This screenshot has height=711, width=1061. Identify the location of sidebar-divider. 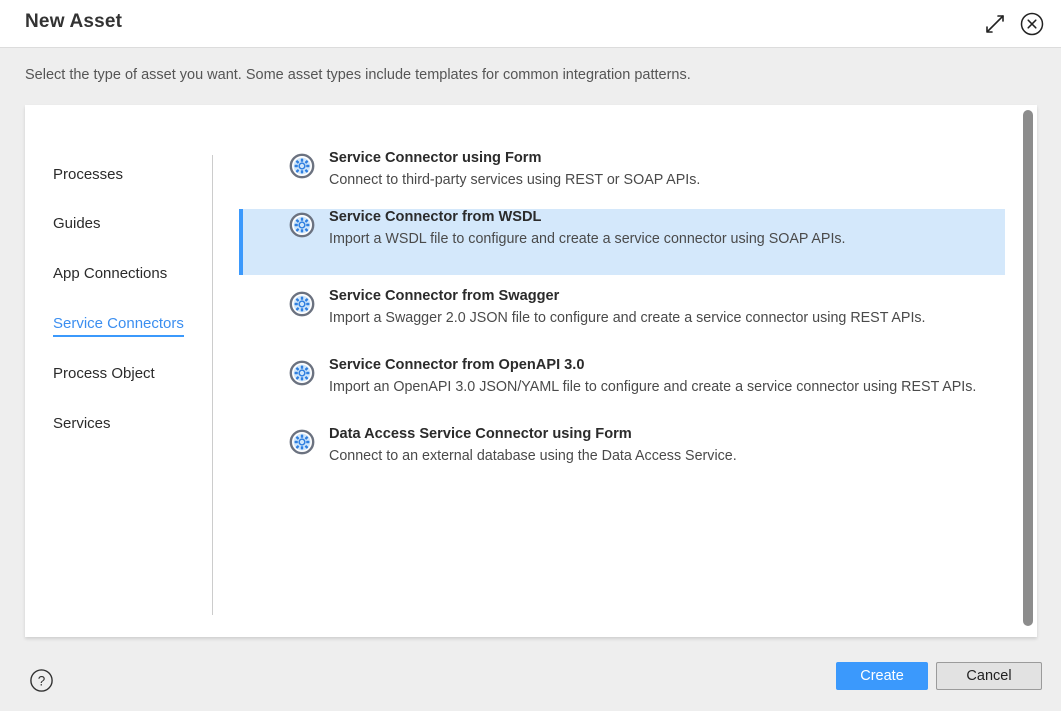
(212, 385).